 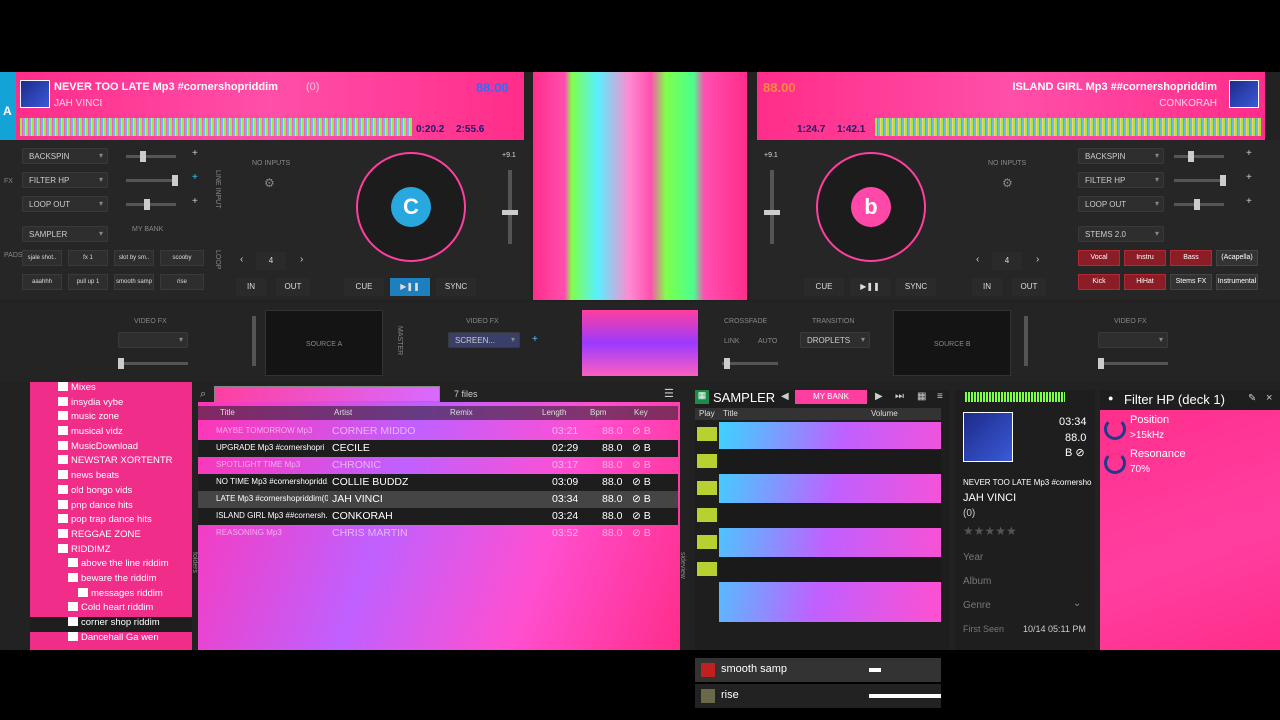 What do you see at coordinates (293, 287) in the screenshot?
I see `deck-a-out-button: OUT` at bounding box center [293, 287].